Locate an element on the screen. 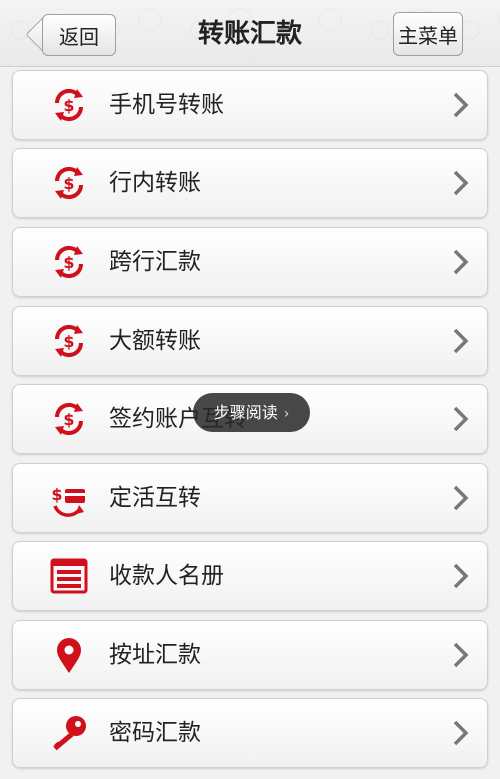 The height and width of the screenshot is (779, 500). menu-item-password-remittance: 密码汇款 is located at coordinates (250, 733).